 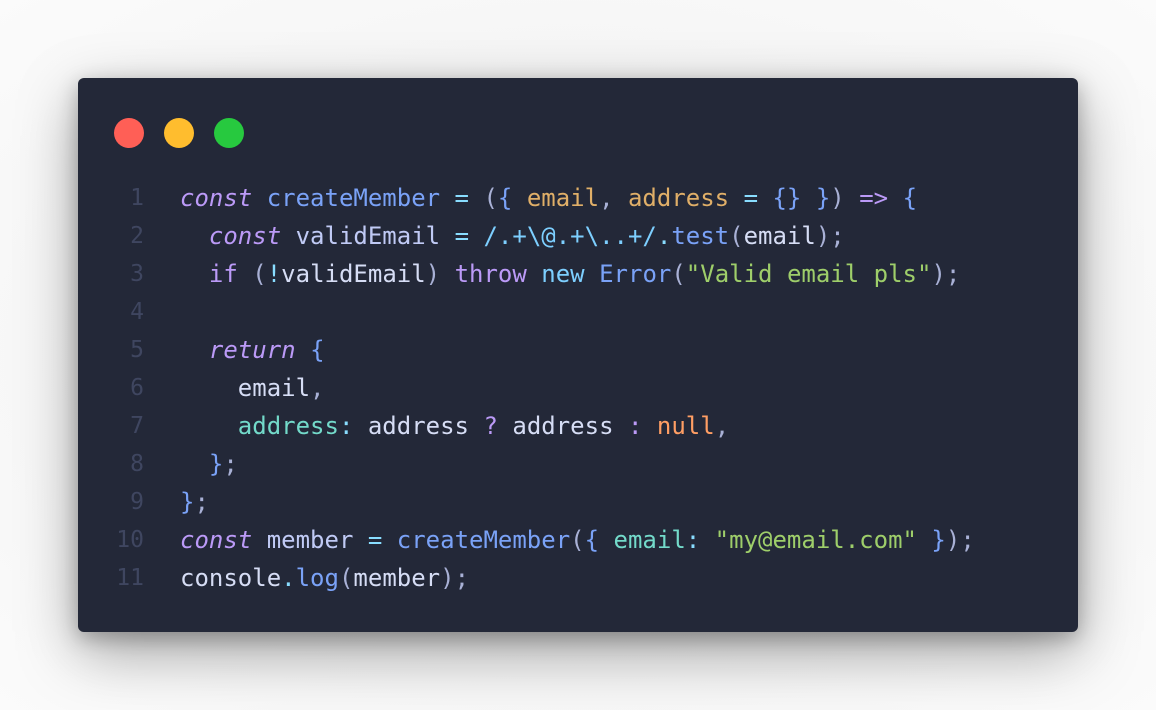 I want to click on code-token: ?, so click(x=490, y=426).